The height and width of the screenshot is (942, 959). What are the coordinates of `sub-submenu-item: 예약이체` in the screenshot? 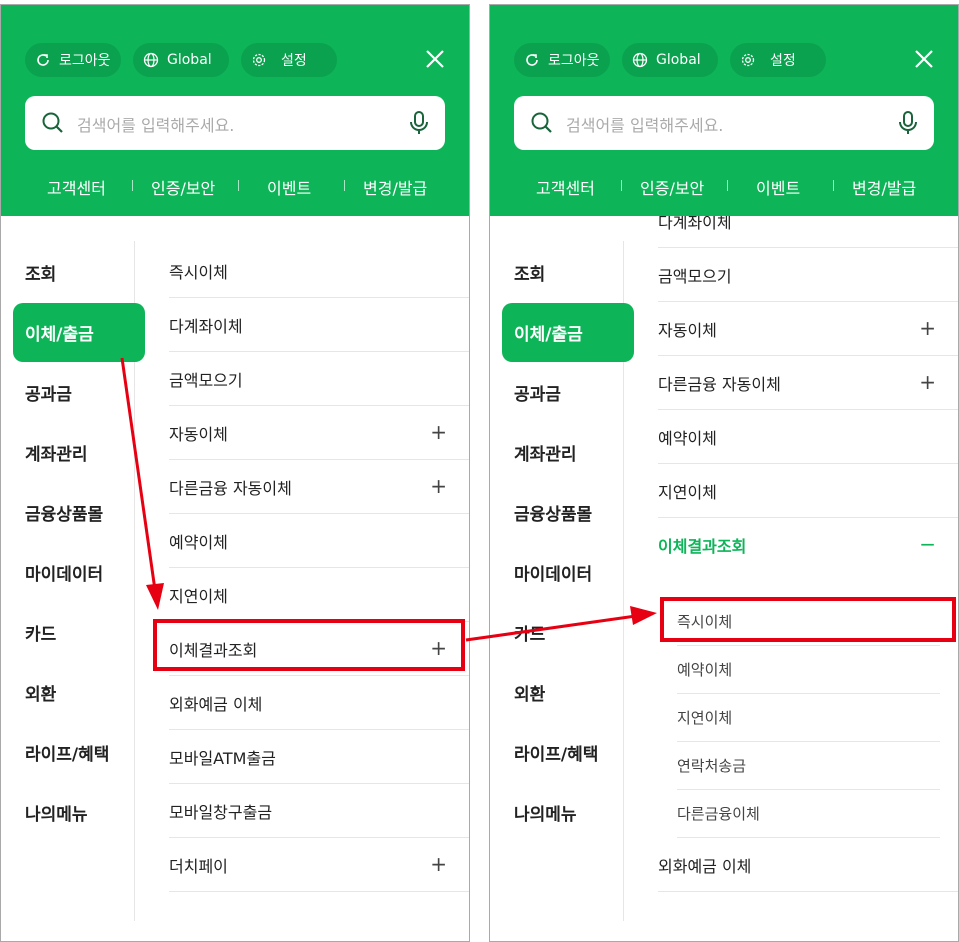 It's located at (808, 670).